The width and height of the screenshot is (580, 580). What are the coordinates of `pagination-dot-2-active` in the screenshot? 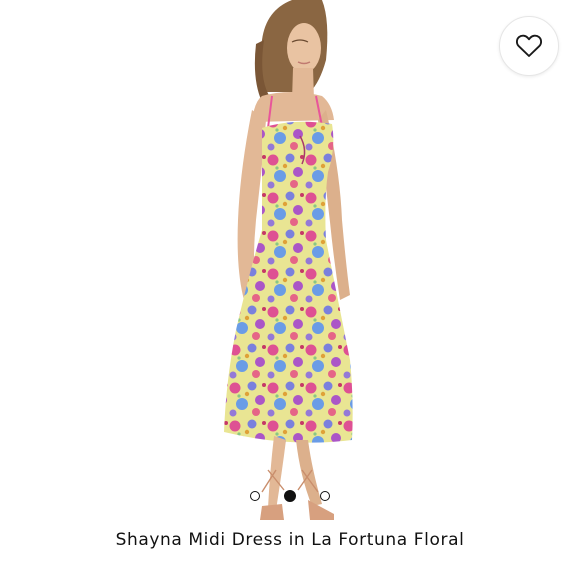 It's located at (290, 496).